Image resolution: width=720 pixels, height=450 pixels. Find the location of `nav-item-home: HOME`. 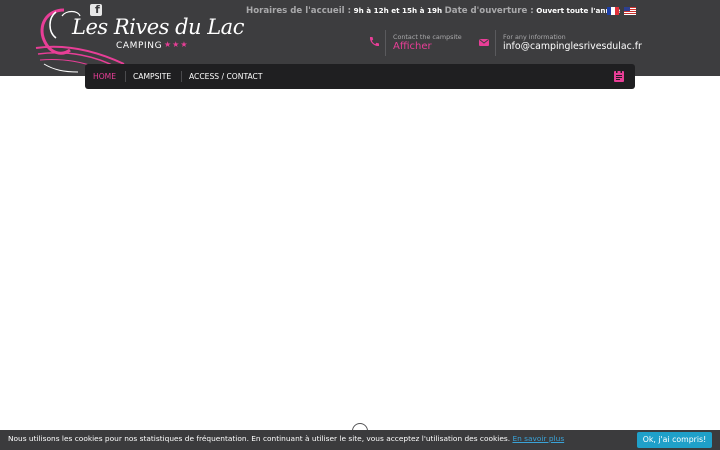

nav-item-home: HOME is located at coordinates (104, 76).